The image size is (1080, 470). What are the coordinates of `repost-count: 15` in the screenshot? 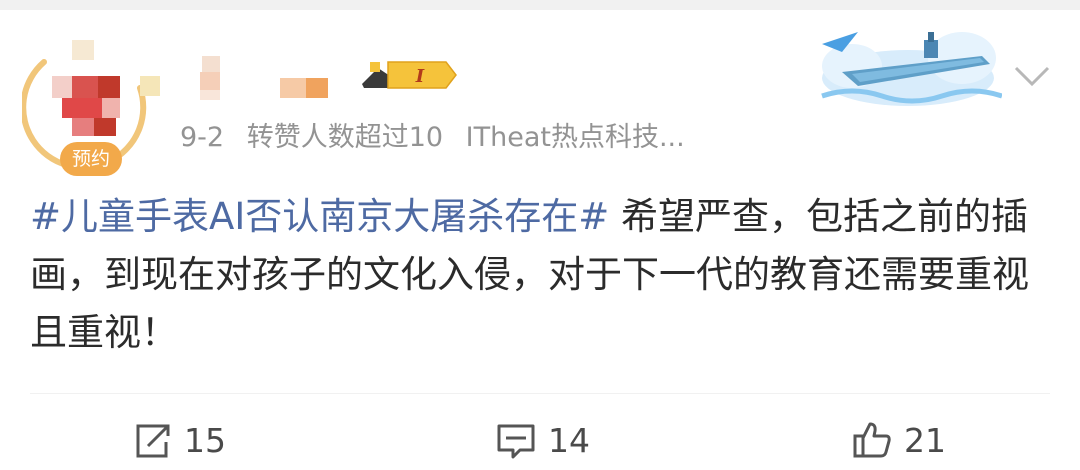 It's located at (205, 440).